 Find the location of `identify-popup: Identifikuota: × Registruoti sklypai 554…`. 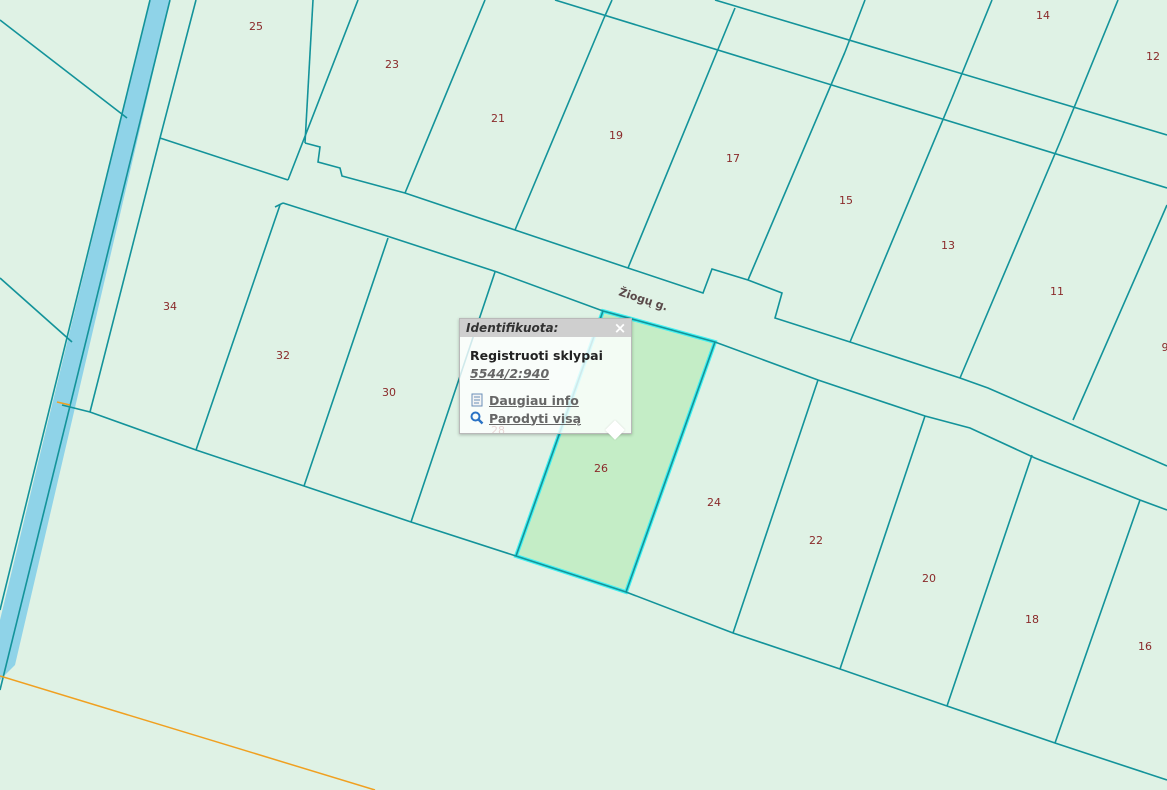

identify-popup: Identifikuota: × Registruoti sklypai 554… is located at coordinates (545, 376).